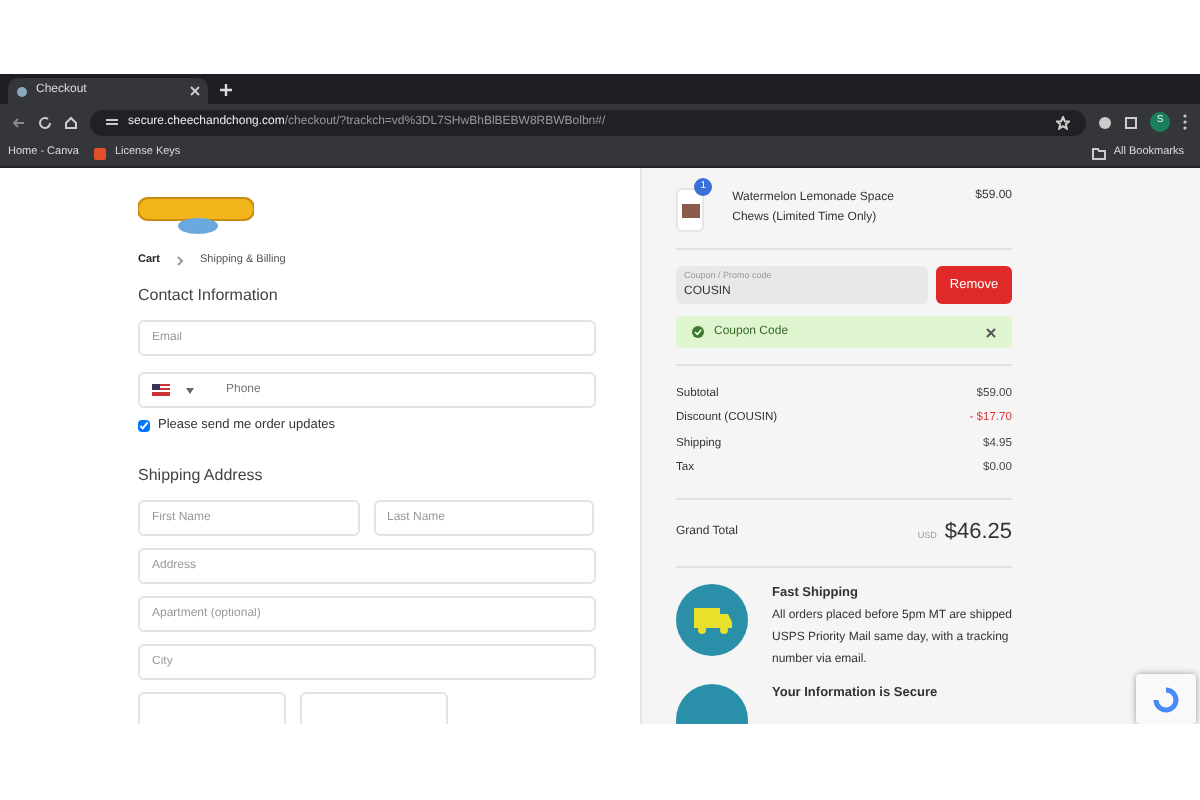 This screenshot has width=1200, height=800. What do you see at coordinates (112, 122) in the screenshot?
I see `site-info-icon` at bounding box center [112, 122].